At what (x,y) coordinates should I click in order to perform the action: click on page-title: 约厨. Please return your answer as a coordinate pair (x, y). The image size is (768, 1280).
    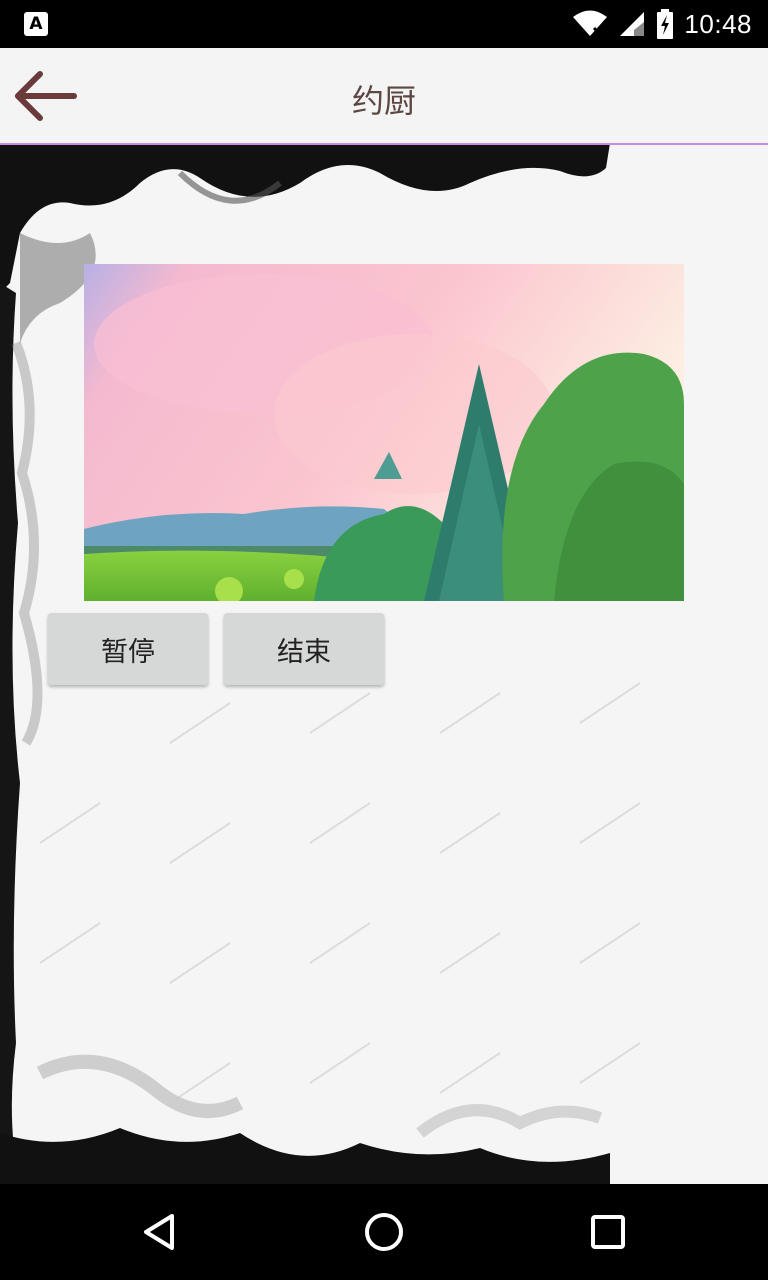
    Looking at the image, I should click on (383, 101).